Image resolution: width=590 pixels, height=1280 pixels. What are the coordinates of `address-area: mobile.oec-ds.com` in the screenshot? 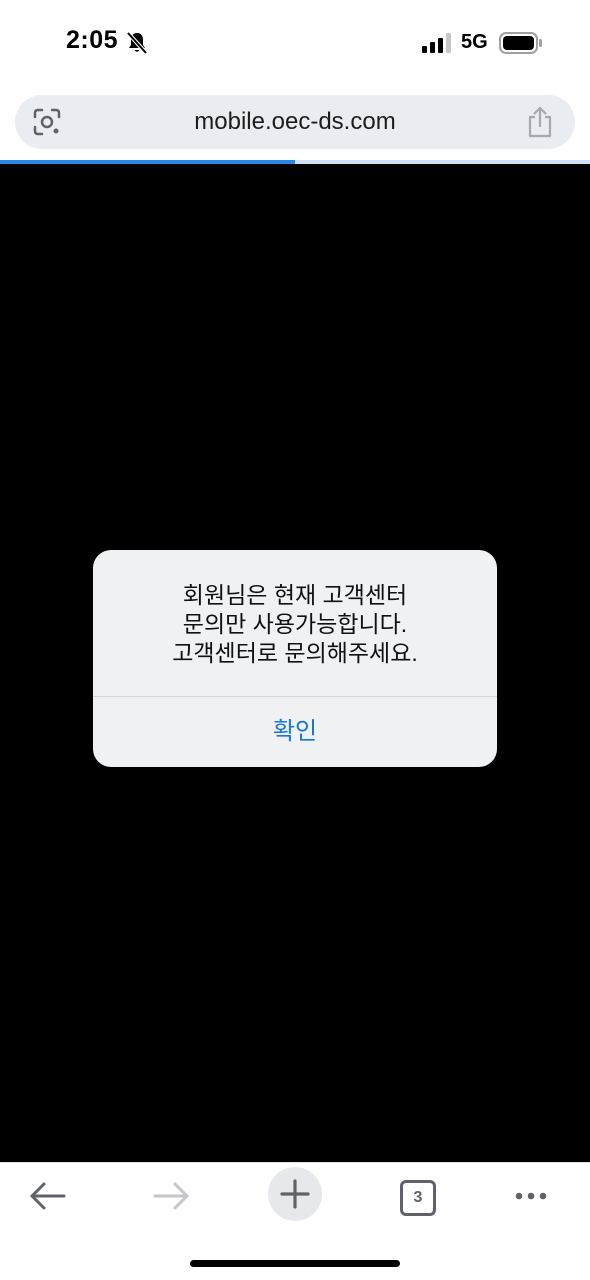 It's located at (295, 125).